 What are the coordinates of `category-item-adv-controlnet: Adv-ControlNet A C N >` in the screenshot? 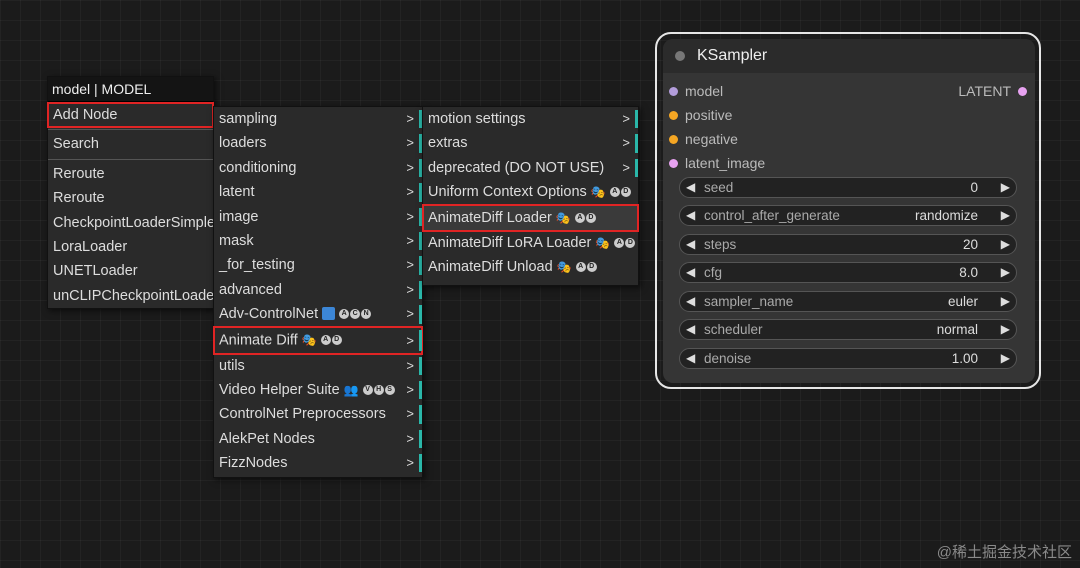 It's located at (318, 314).